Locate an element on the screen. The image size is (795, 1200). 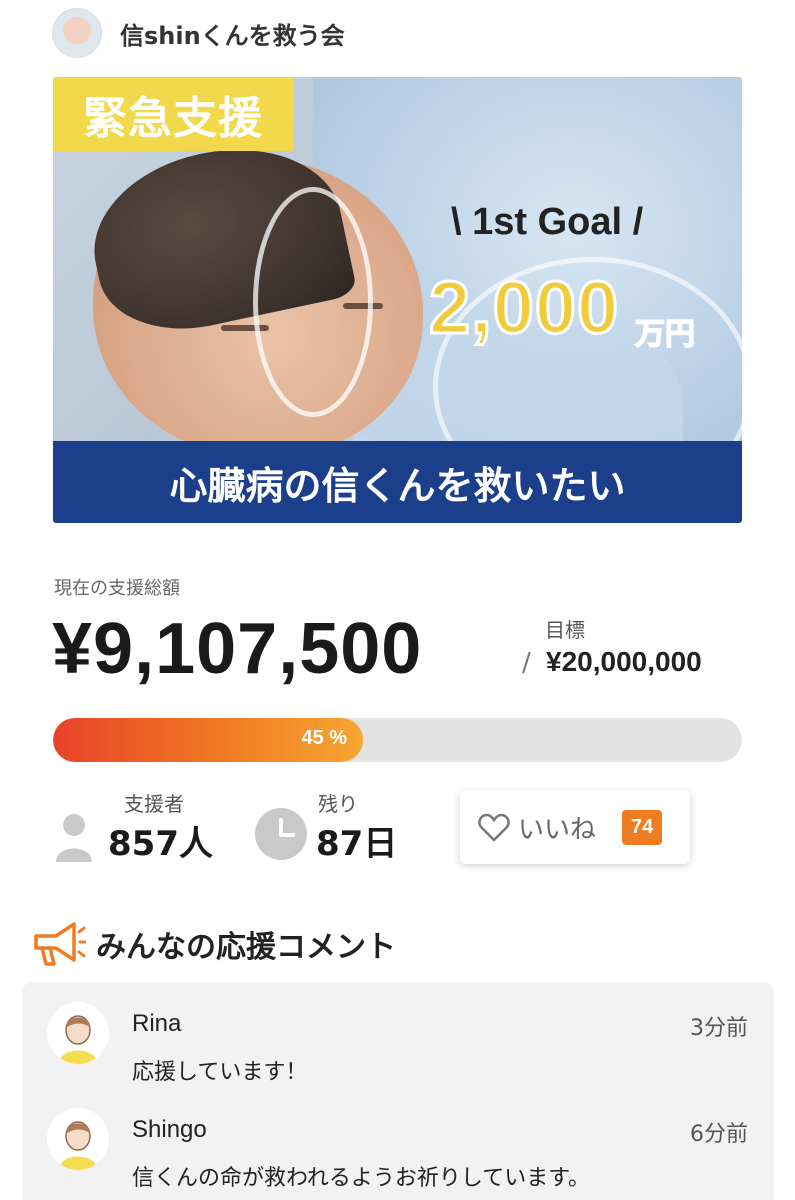
comment-time: 3分前 is located at coordinates (719, 1028).